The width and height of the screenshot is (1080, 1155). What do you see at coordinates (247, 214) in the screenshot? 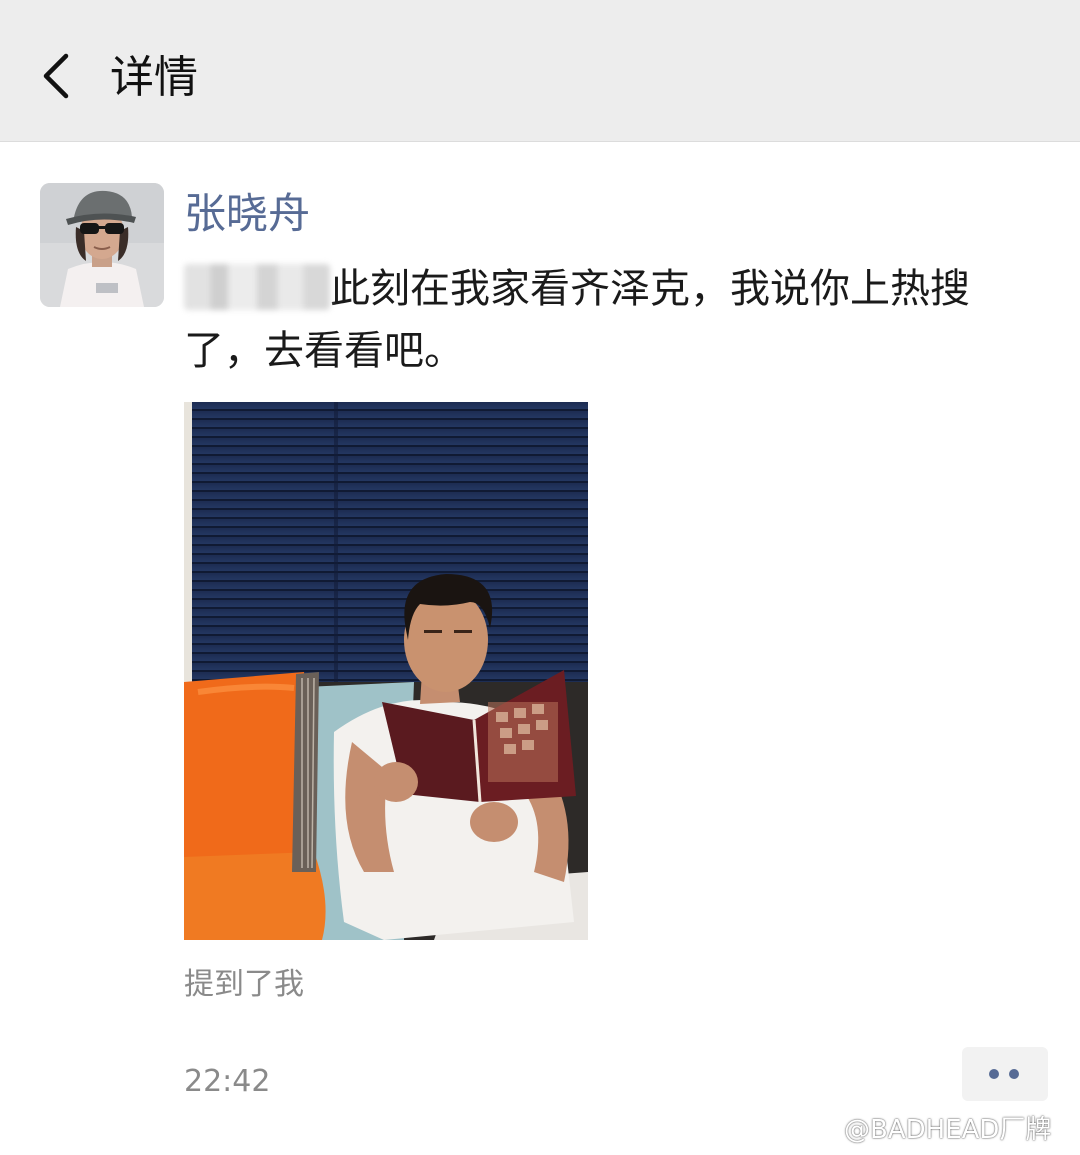
I see `author-name: 张晓舟` at bounding box center [247, 214].